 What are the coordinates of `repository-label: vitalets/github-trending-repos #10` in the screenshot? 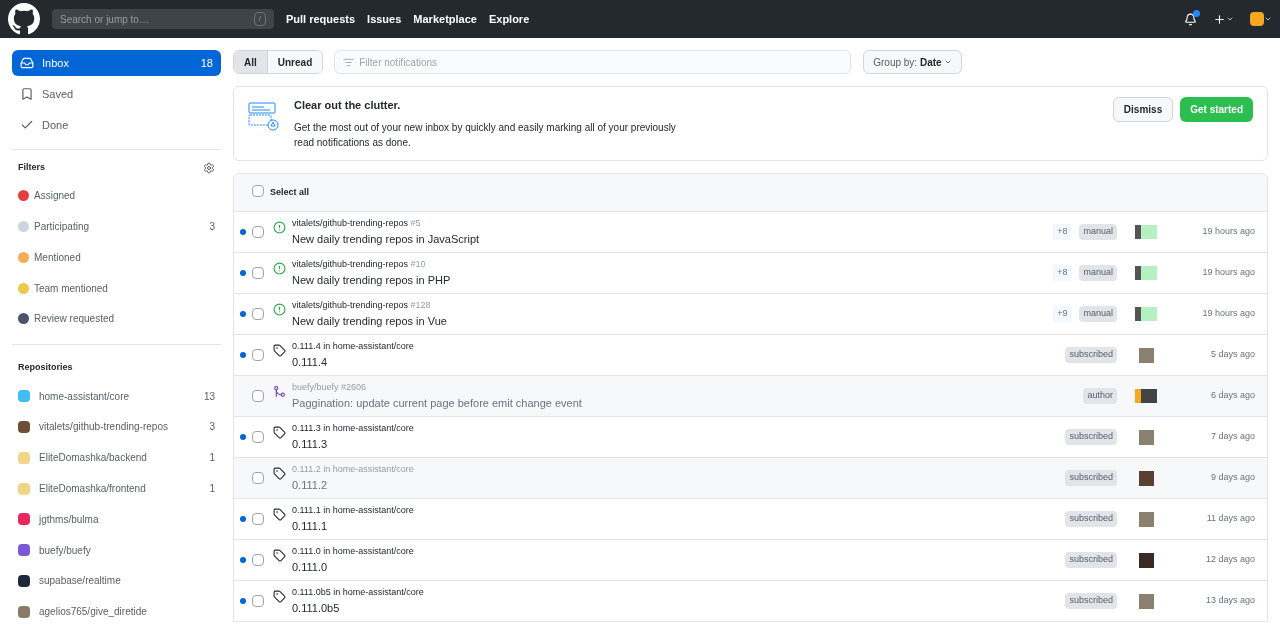 It's located at (359, 264).